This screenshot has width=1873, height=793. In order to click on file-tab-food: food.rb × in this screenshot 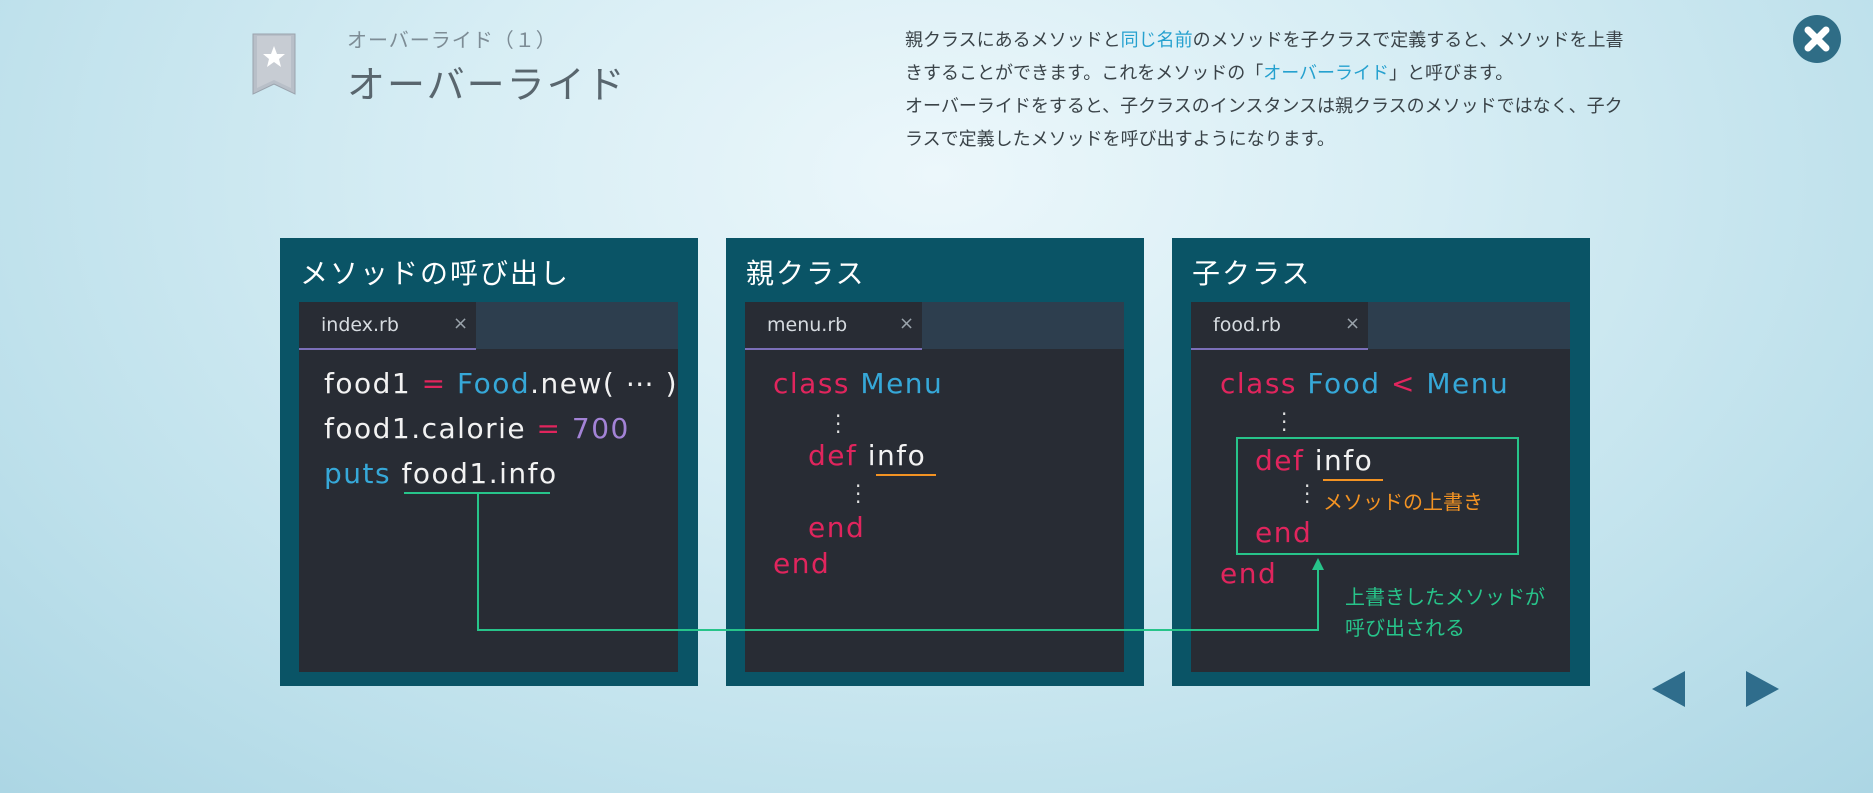, I will do `click(1279, 326)`.